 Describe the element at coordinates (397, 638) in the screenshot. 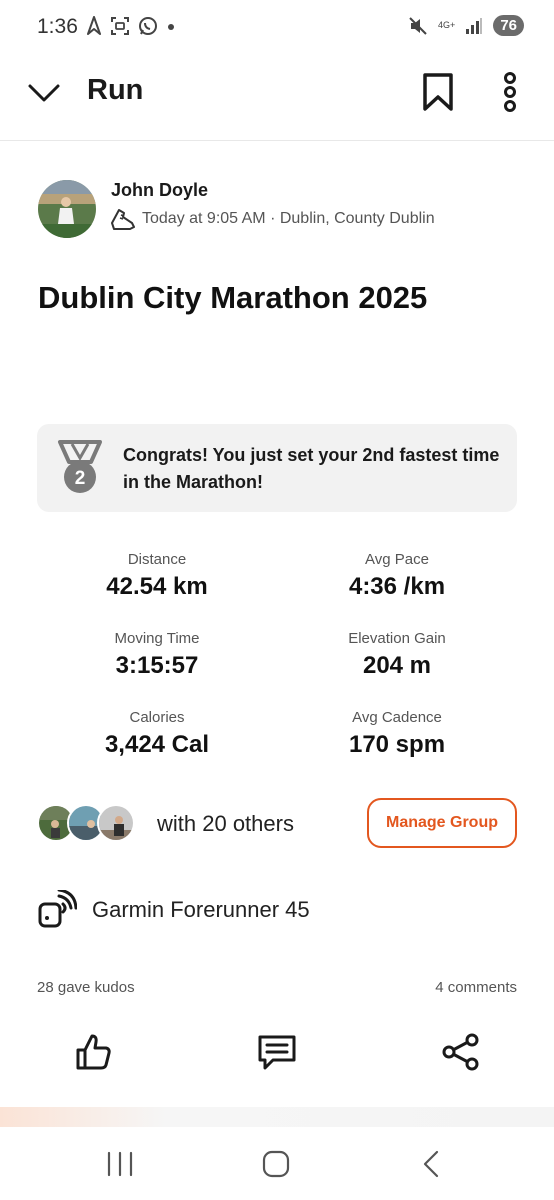

I see `stat-label: Elevation Gain` at that location.